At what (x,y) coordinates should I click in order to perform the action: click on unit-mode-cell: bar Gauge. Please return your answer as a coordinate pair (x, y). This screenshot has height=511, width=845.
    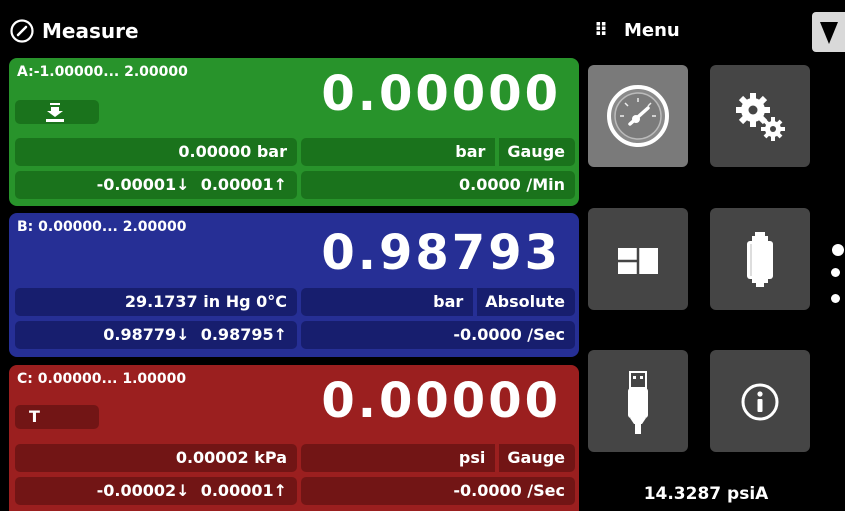
    Looking at the image, I should click on (438, 152).